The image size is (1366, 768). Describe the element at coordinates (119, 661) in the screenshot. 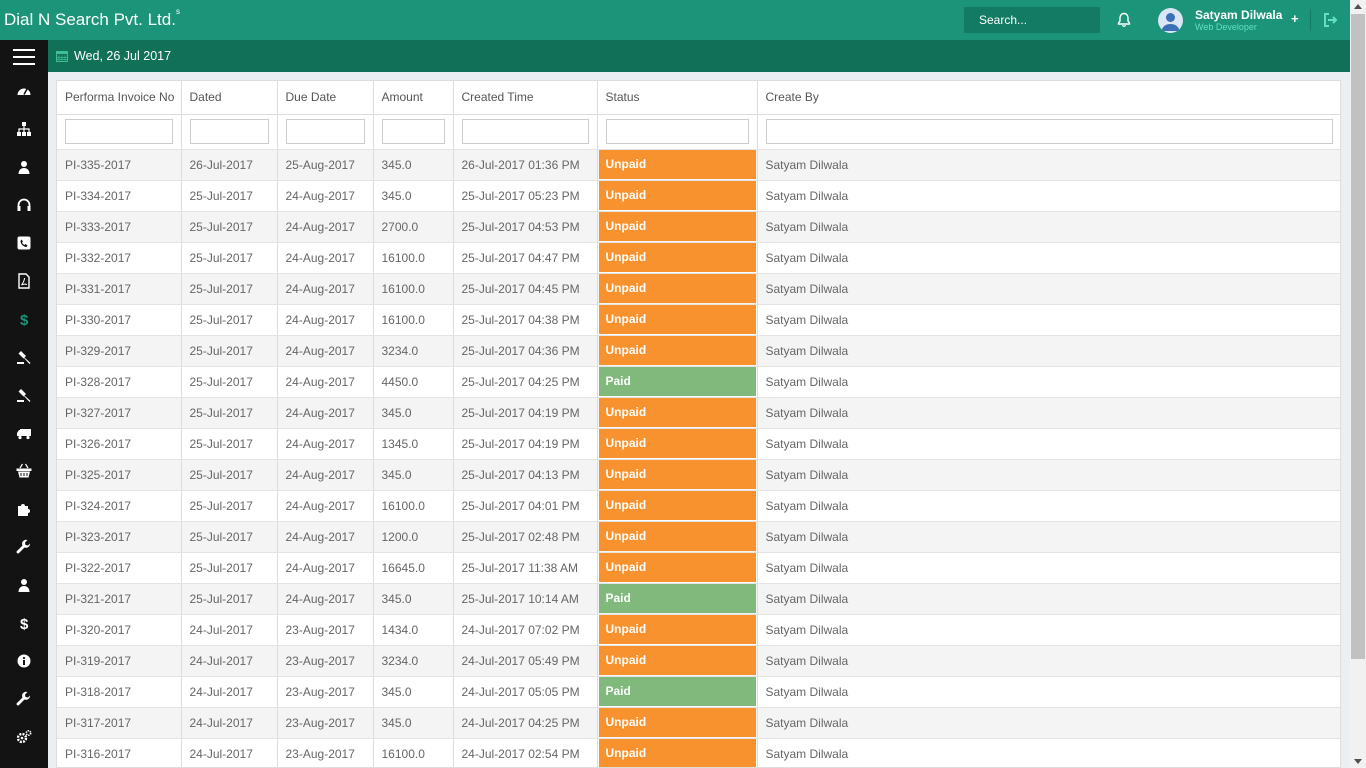

I see `cell-invoice-no: PI-319-2017` at that location.